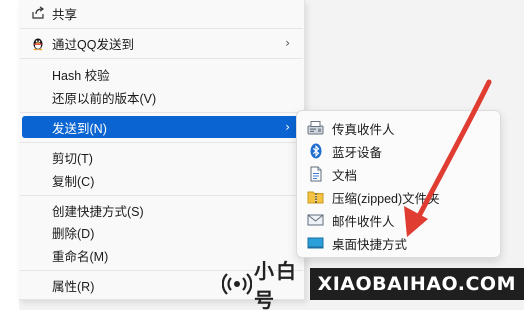 The height and width of the screenshot is (310, 524). What do you see at coordinates (161, 127) in the screenshot?
I see `menu-item-send-to: 发送到(N) ›` at bounding box center [161, 127].